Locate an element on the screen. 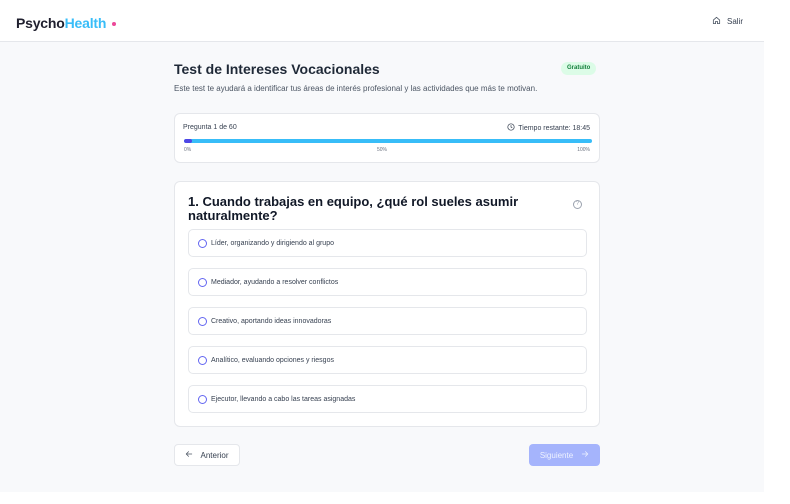 The width and height of the screenshot is (790, 504). logo-text-part2: Health is located at coordinates (85, 23).